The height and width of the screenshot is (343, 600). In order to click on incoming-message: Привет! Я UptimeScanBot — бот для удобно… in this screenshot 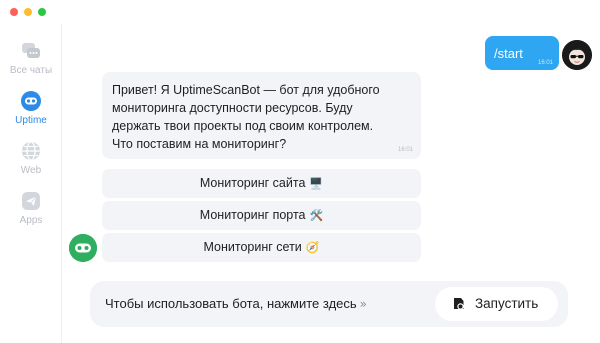, I will do `click(261, 115)`.